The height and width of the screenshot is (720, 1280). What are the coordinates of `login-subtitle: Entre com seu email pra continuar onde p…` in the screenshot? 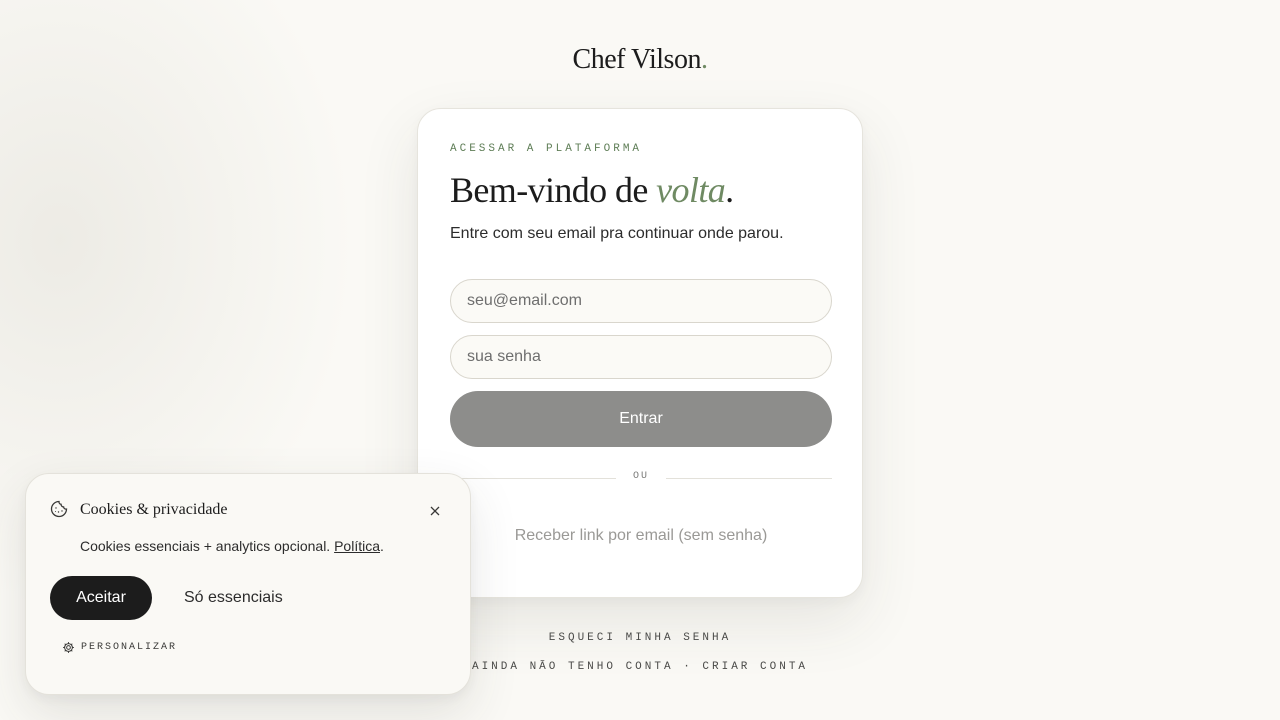 It's located at (617, 233).